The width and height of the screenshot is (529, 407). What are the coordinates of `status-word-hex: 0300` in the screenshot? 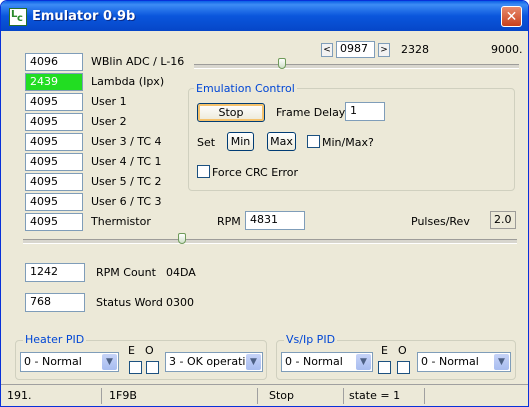 It's located at (180, 302).